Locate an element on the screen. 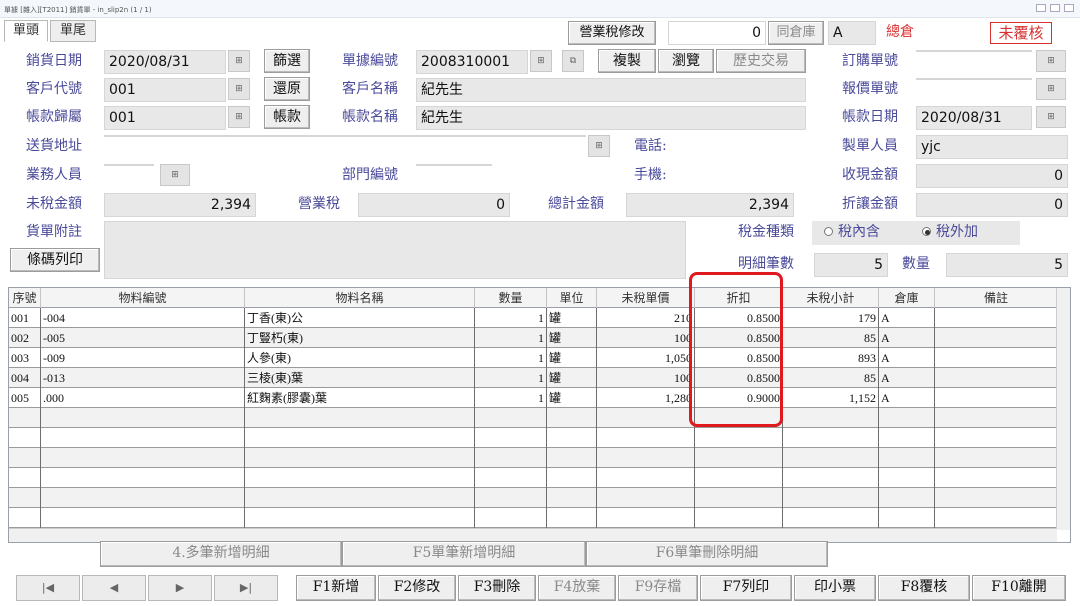  account-name-field: 紀先生 is located at coordinates (611, 118).